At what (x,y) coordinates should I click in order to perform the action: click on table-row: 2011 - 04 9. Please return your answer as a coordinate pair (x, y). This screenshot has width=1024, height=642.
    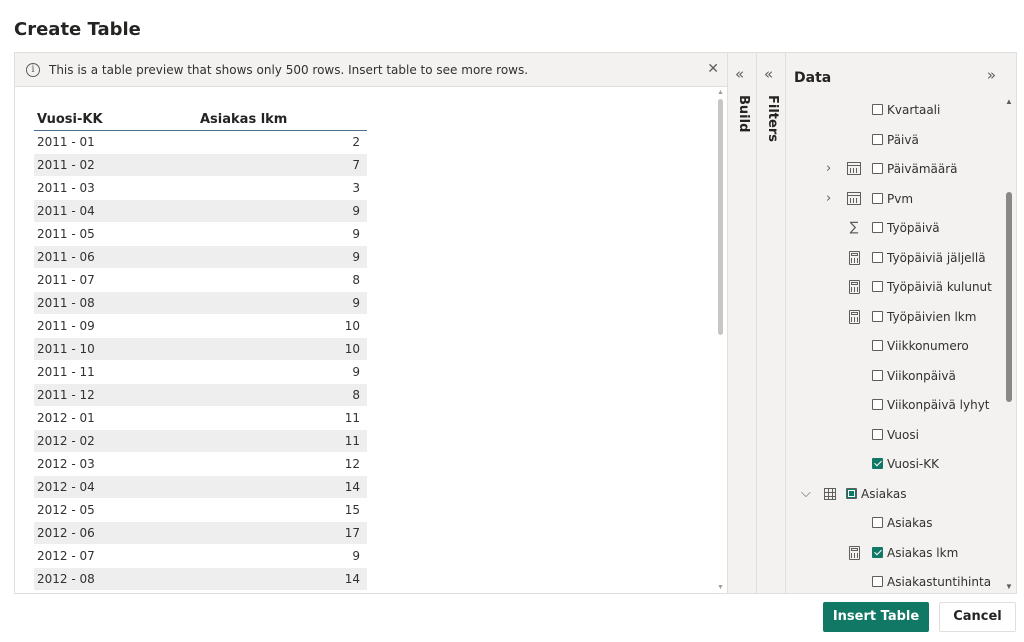
    Looking at the image, I should click on (200, 211).